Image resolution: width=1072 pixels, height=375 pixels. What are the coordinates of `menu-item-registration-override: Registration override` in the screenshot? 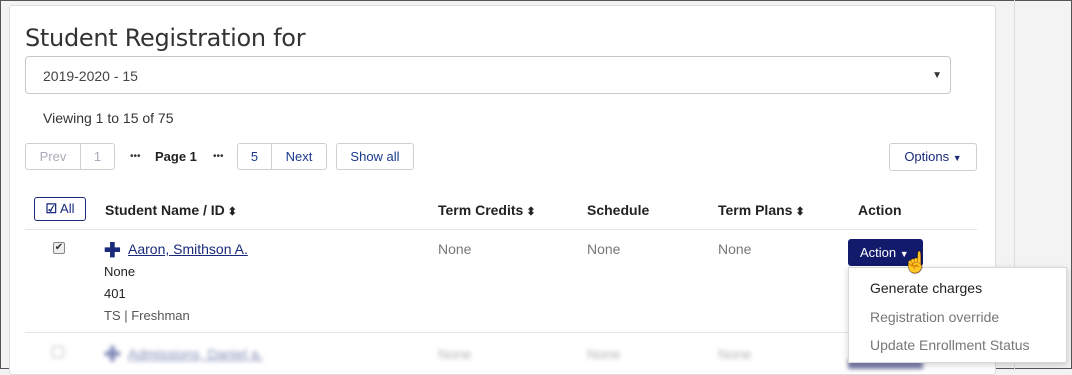 It's located at (934, 317).